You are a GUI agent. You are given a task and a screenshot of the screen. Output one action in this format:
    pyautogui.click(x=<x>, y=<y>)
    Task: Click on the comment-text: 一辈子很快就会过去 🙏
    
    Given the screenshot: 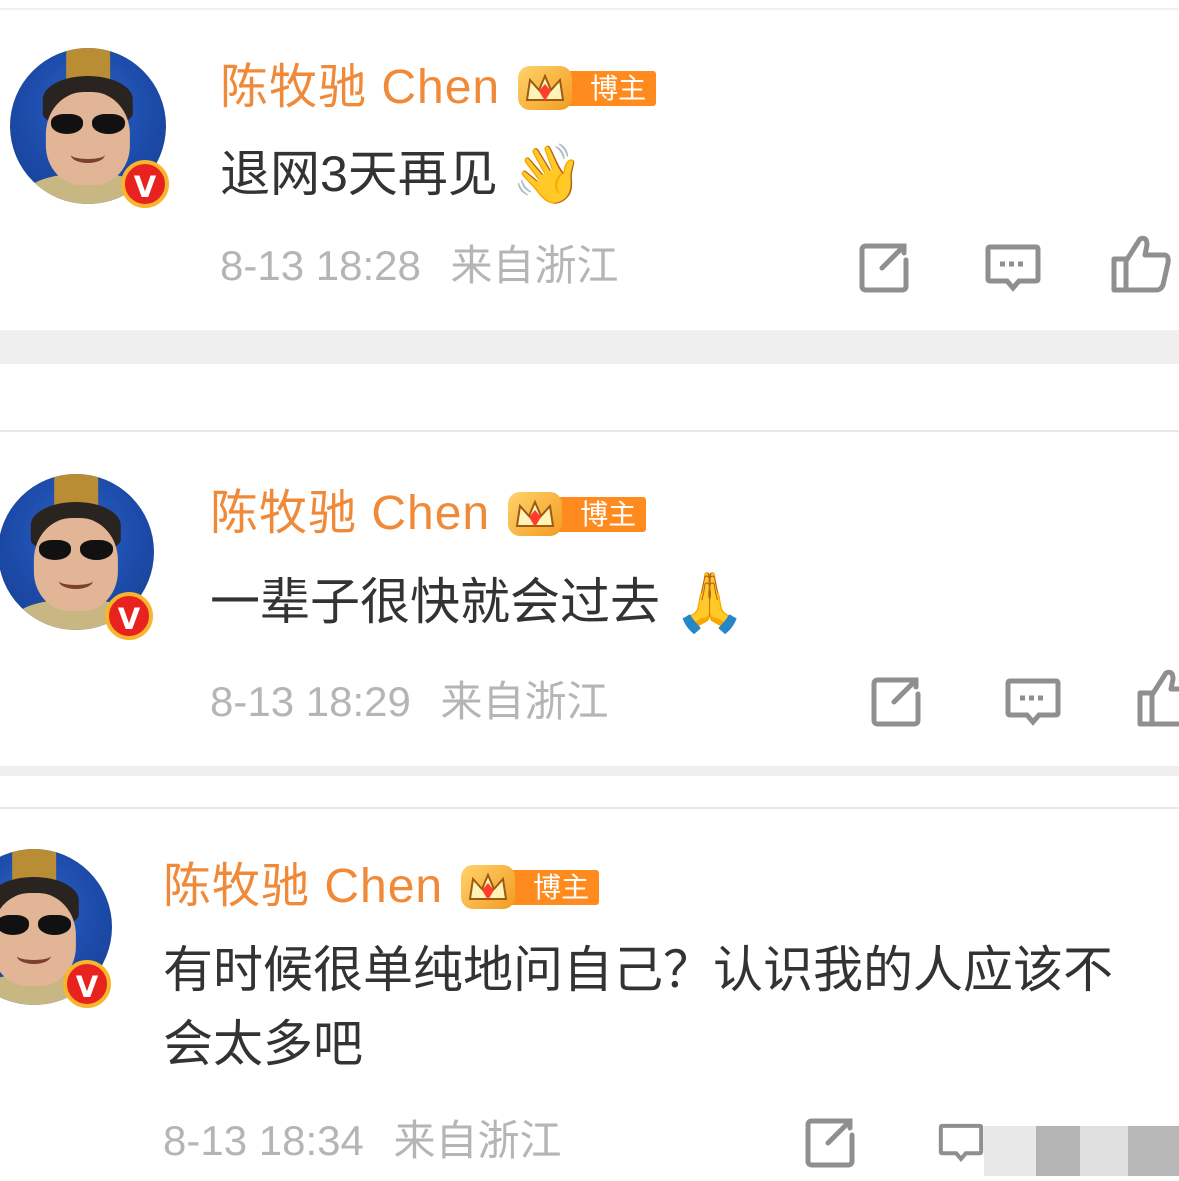 What is the action you would take?
    pyautogui.click(x=478, y=600)
    